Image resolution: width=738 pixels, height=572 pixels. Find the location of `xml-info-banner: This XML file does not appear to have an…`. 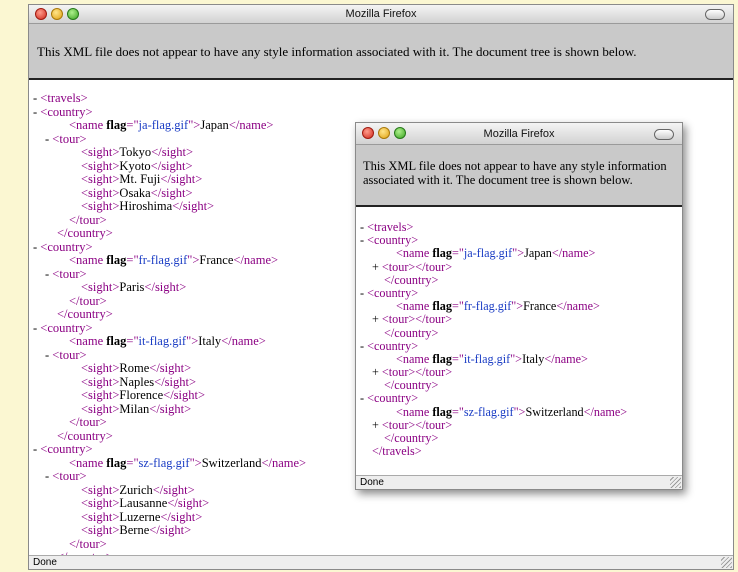

xml-info-banner: This XML file does not appear to have an… is located at coordinates (519, 176).